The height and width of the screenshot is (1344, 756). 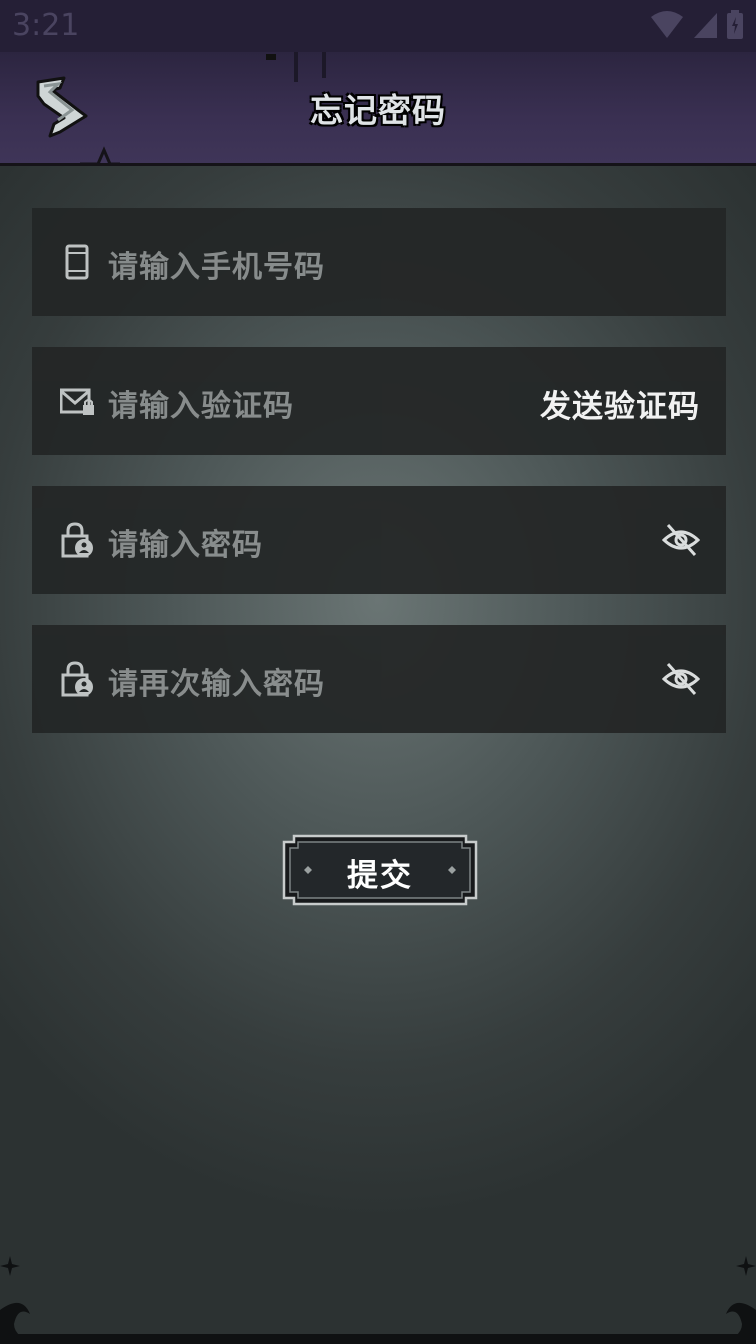 I want to click on verification-code-field: 请输入验证码 发送验证码, so click(x=379, y=401).